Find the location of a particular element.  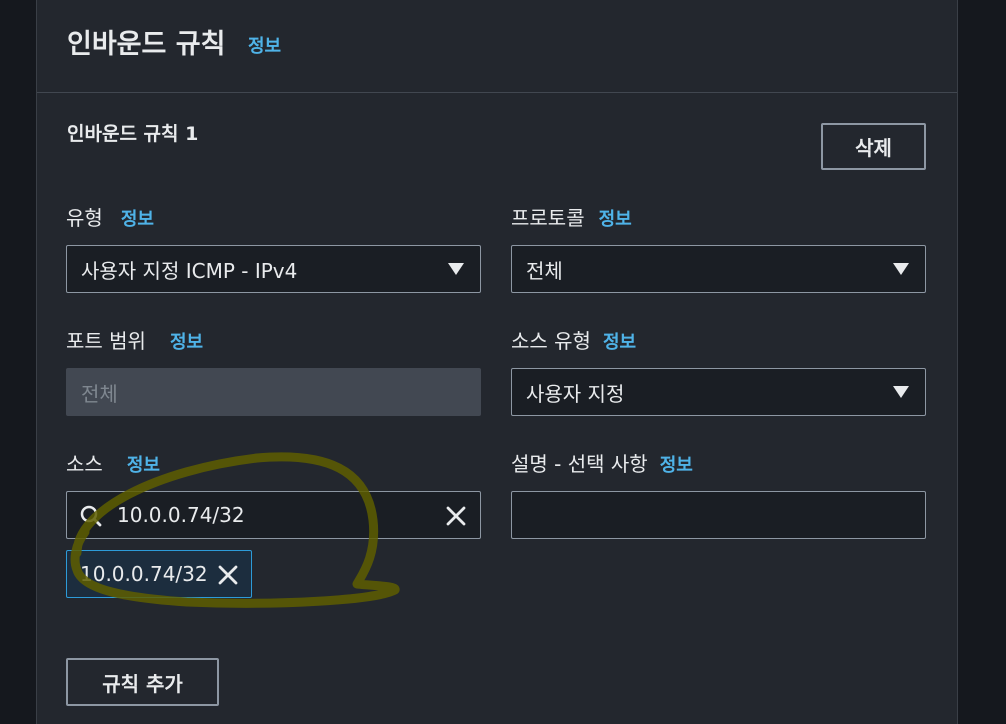

source-token: 10.0.0.74/32 is located at coordinates (159, 574).